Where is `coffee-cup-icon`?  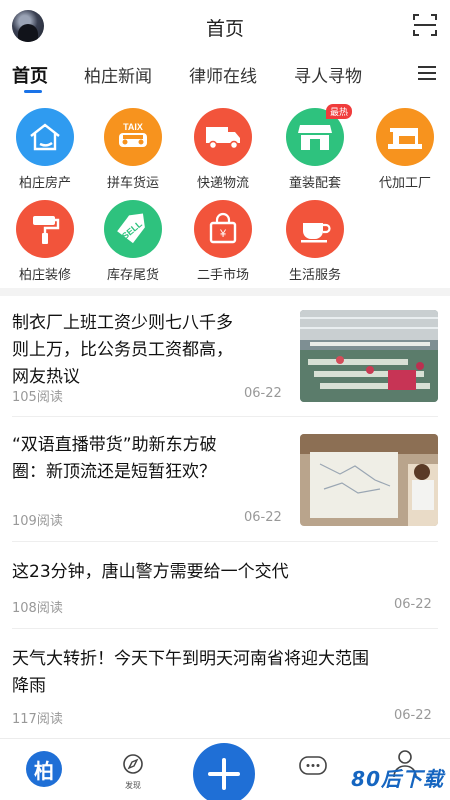
coffee-cup-icon is located at coordinates (315, 229).